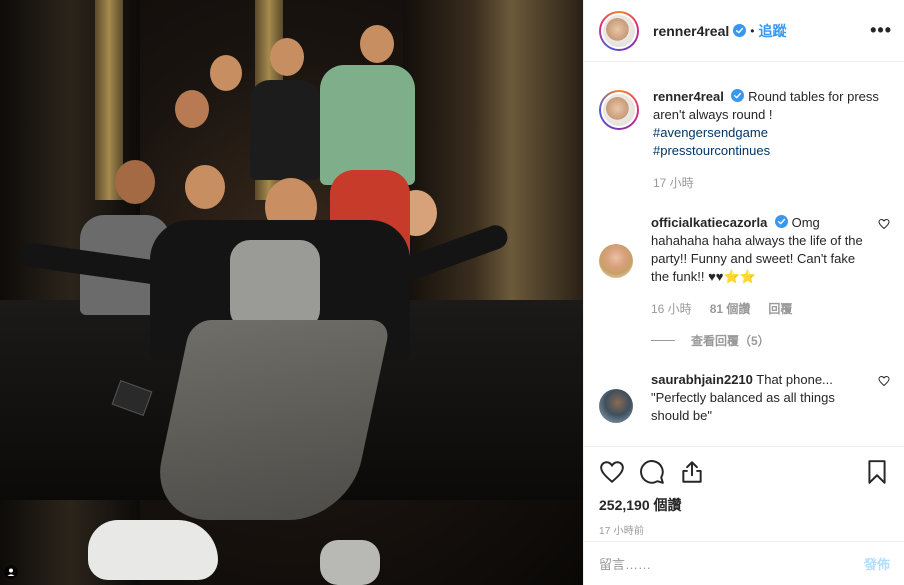 The height and width of the screenshot is (585, 904). I want to click on comment-likes: 81 個讚, so click(730, 309).